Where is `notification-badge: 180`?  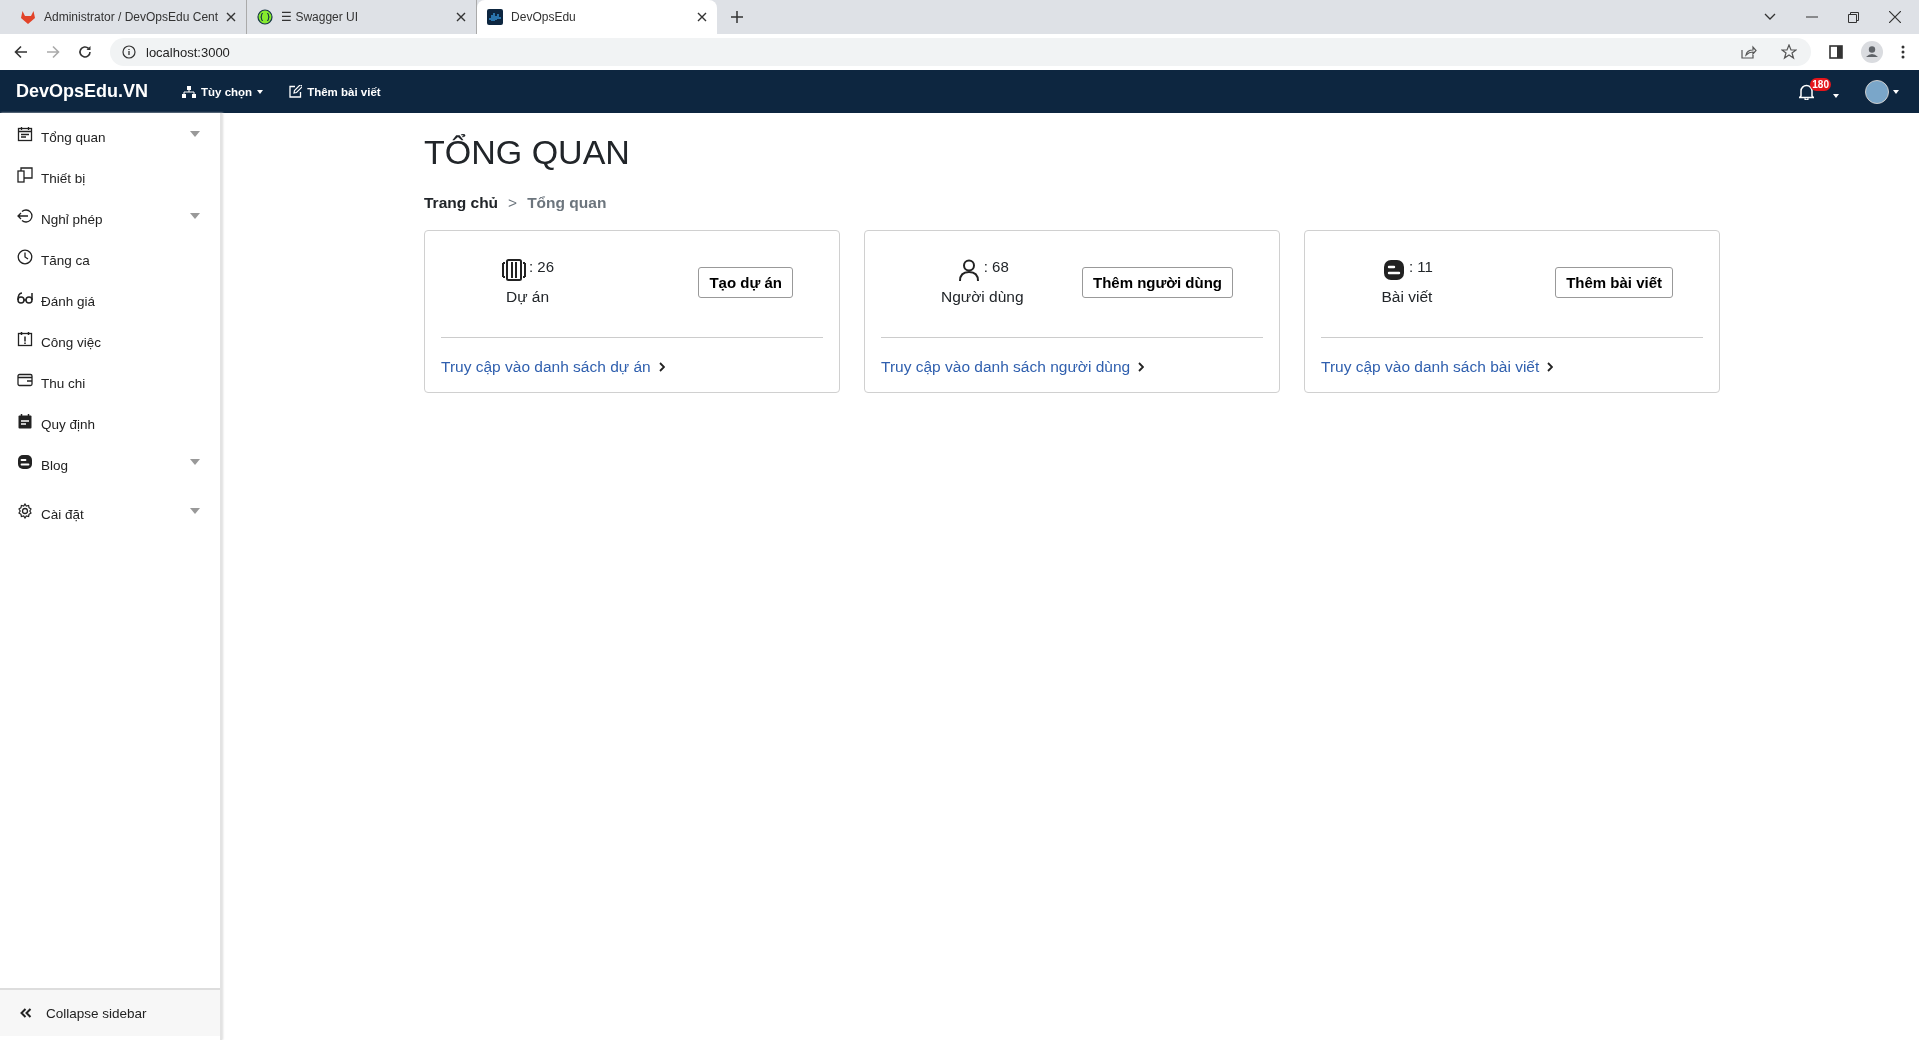 notification-badge: 180 is located at coordinates (1820, 84).